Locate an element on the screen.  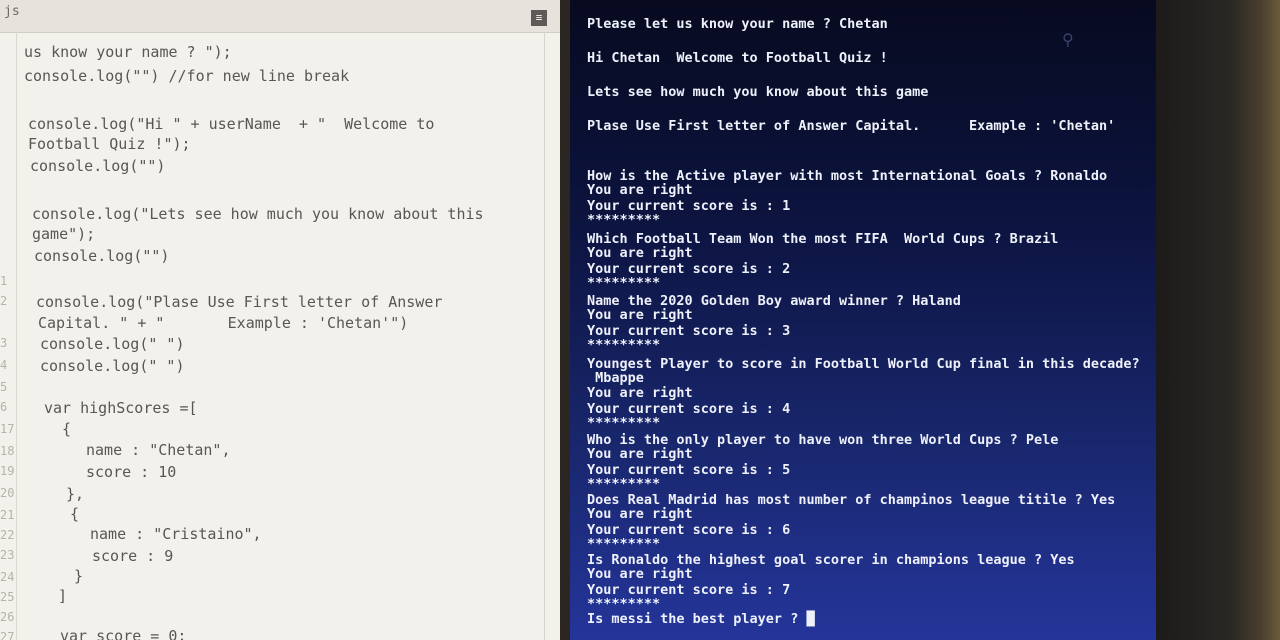
code-line: console.log("") //for new line break is located at coordinates (187, 76).